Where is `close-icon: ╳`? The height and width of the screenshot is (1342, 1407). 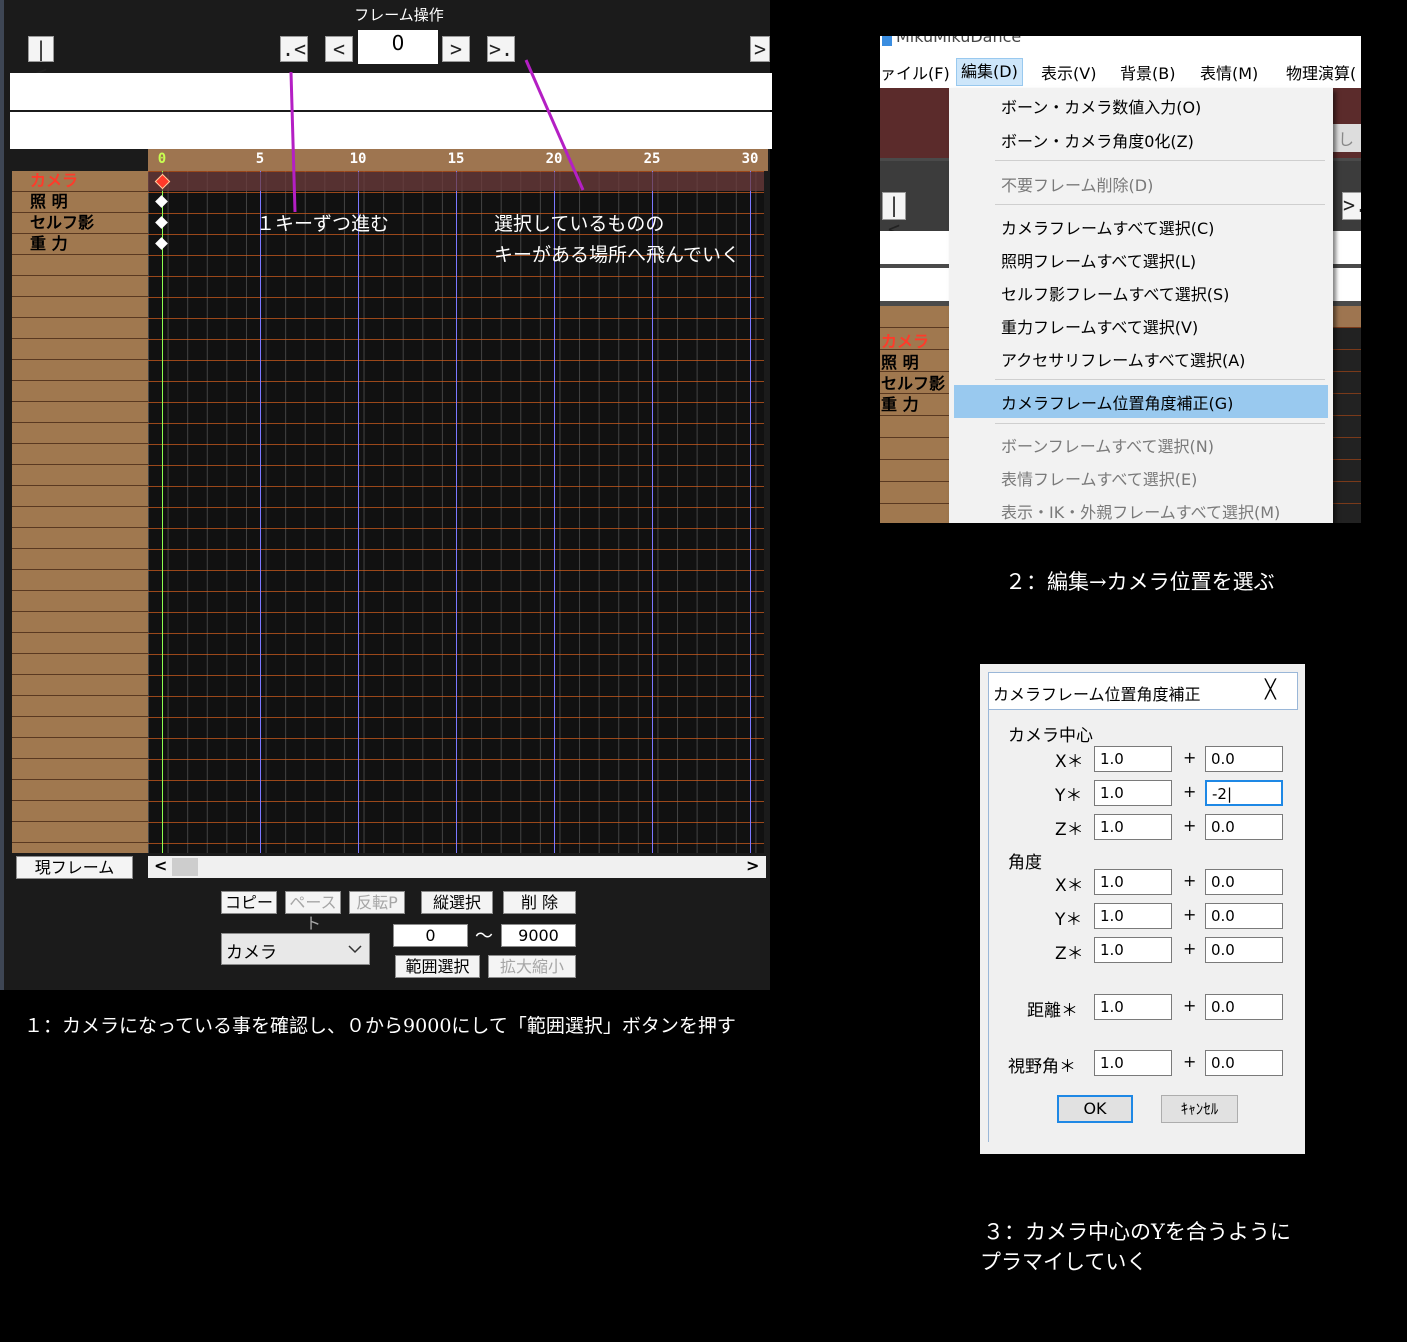
close-icon: ╳ is located at coordinates (1270, 689).